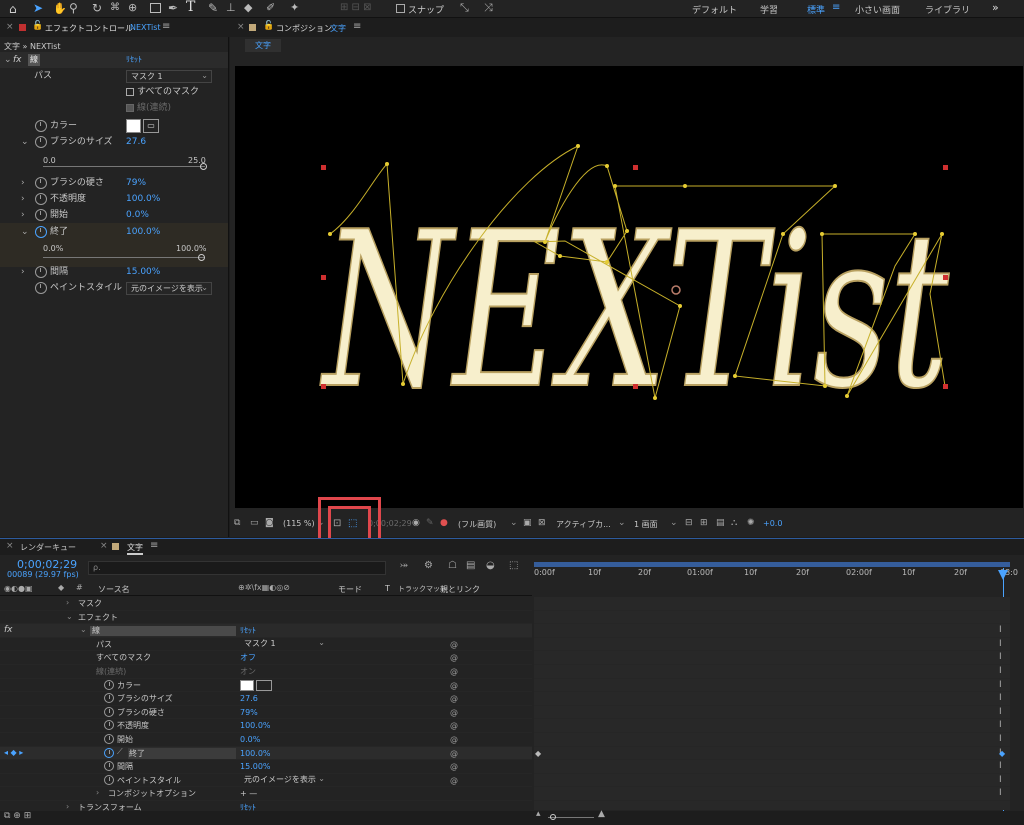  Describe the element at coordinates (266, 794) in the screenshot. I see `timeline-prop-row: › コンポジットオプション + —` at that location.